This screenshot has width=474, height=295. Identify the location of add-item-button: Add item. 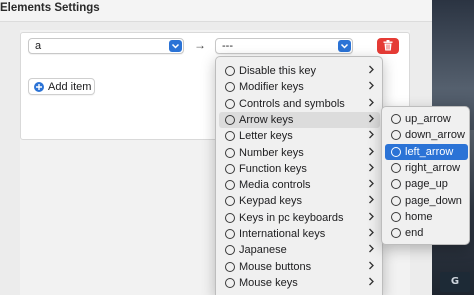
(61, 86).